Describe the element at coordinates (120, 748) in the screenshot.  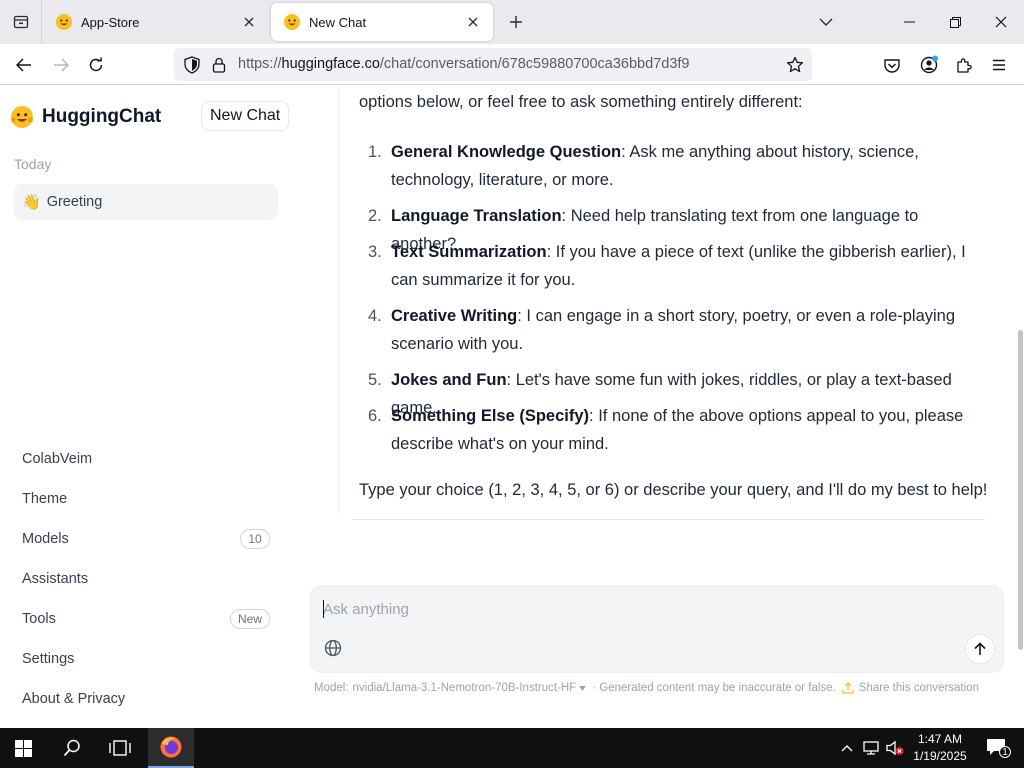
I see `task-view-button` at that location.